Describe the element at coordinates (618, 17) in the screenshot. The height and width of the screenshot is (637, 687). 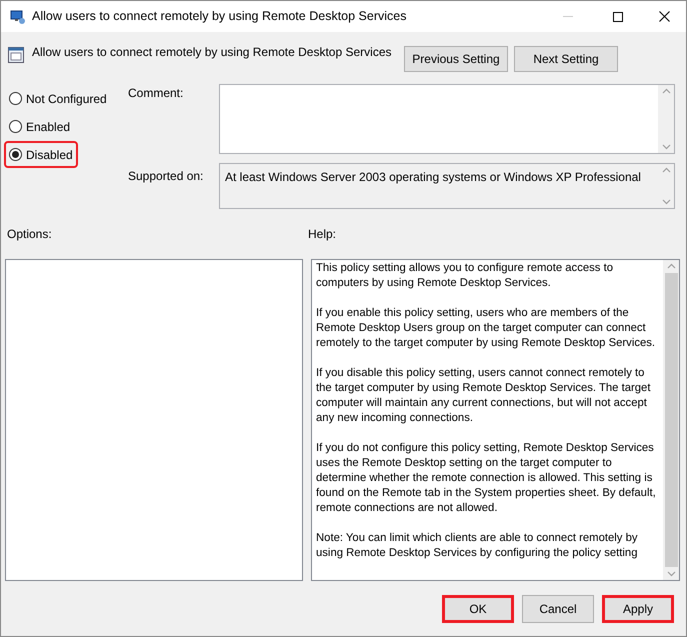
I see `maximize-icon` at that location.